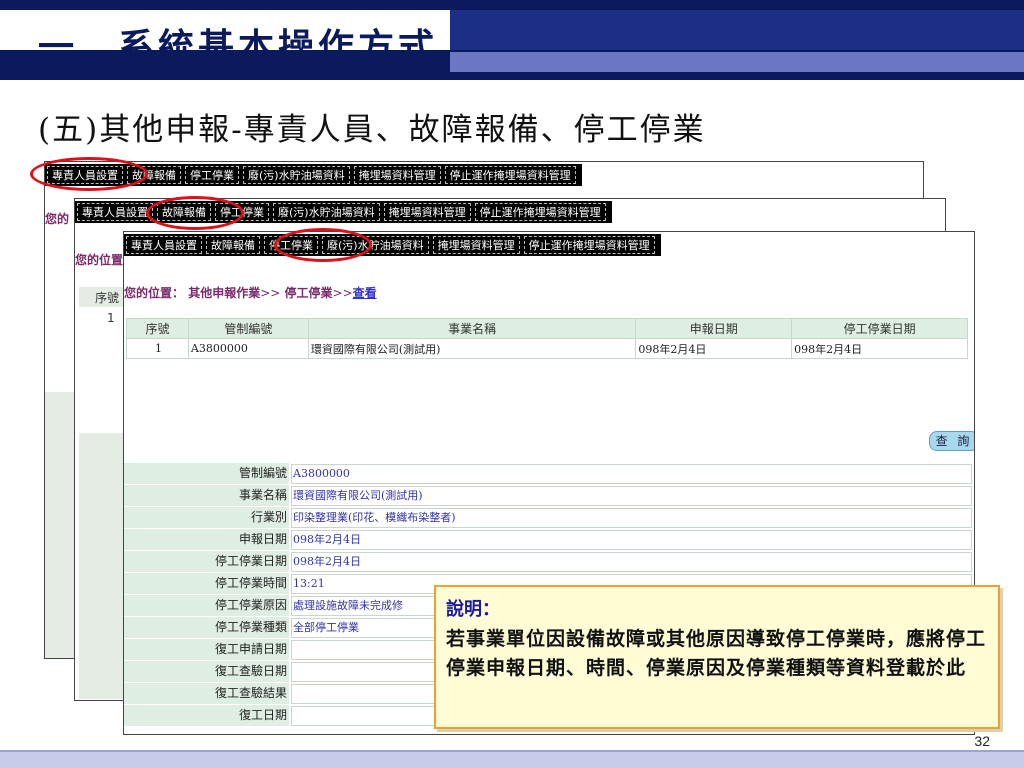 The width and height of the screenshot is (1024, 768). What do you see at coordinates (157, 328) in the screenshot?
I see `col-header-serial: 序號` at bounding box center [157, 328].